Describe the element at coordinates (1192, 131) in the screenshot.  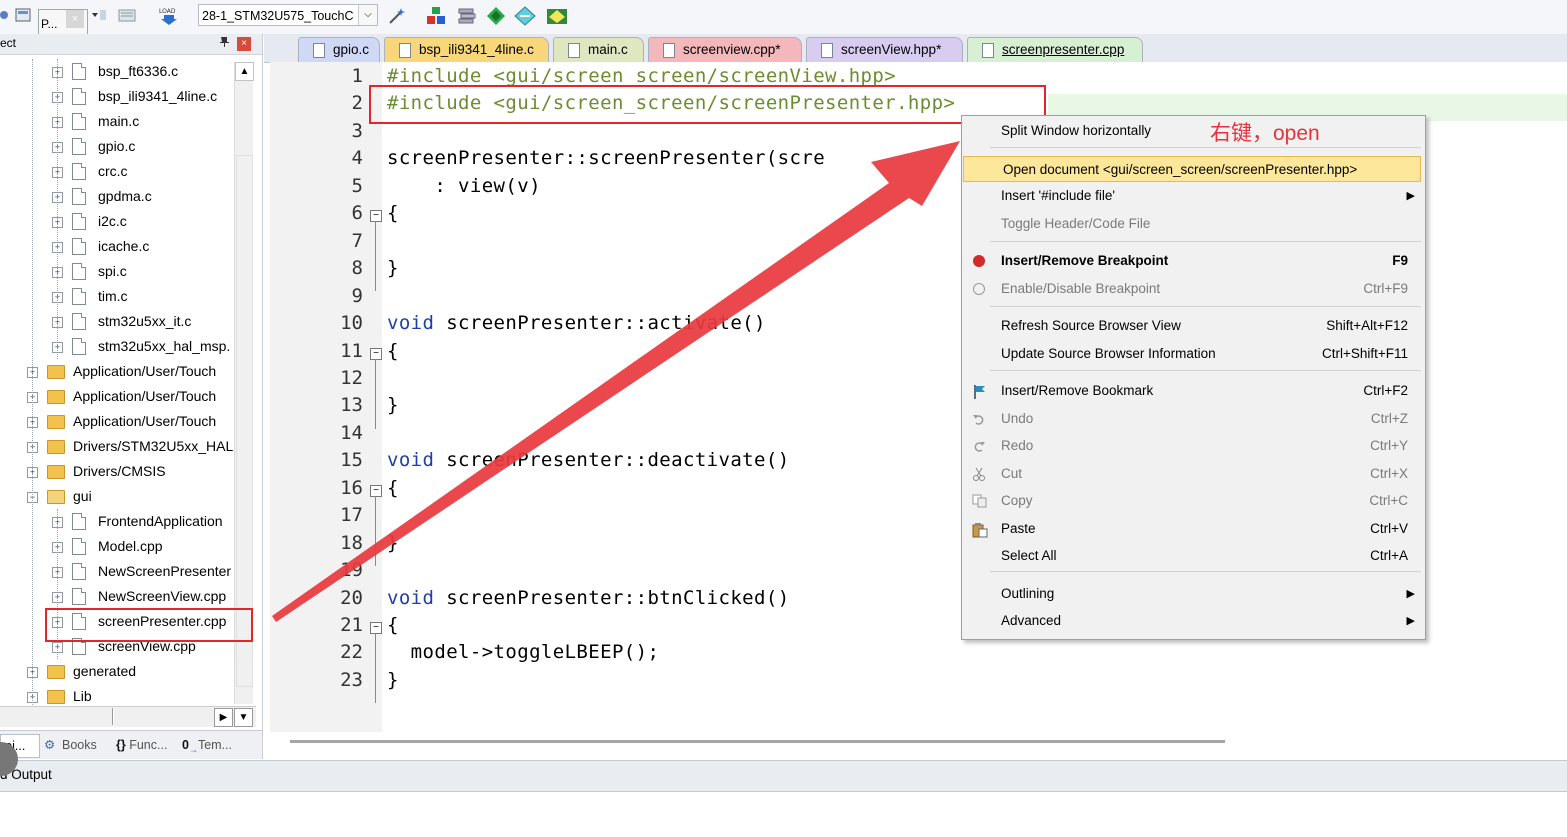
I see `menu-item: Split Window horizontally` at that location.